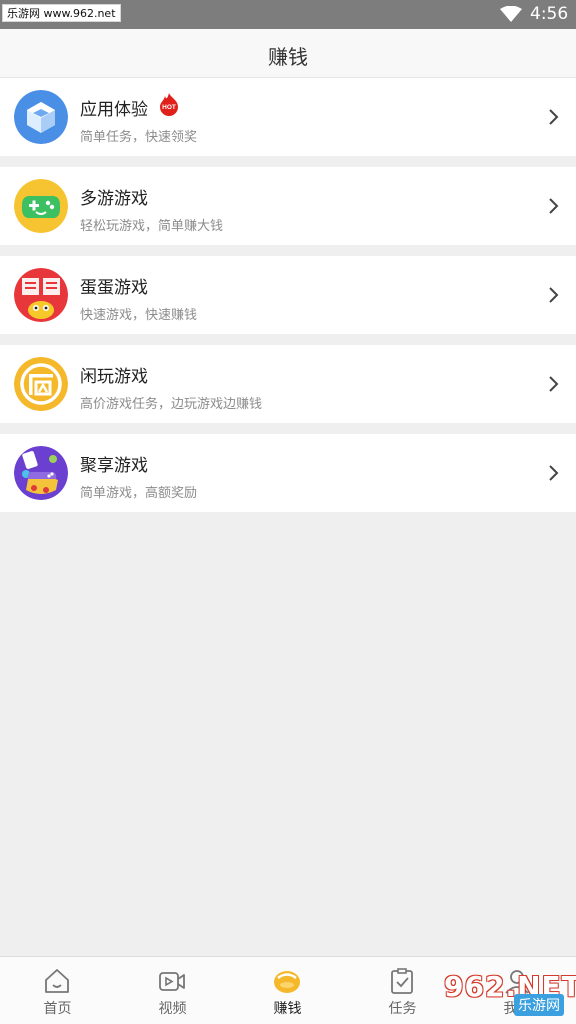  What do you see at coordinates (549, 14) in the screenshot?
I see `clock: 4:56` at bounding box center [549, 14].